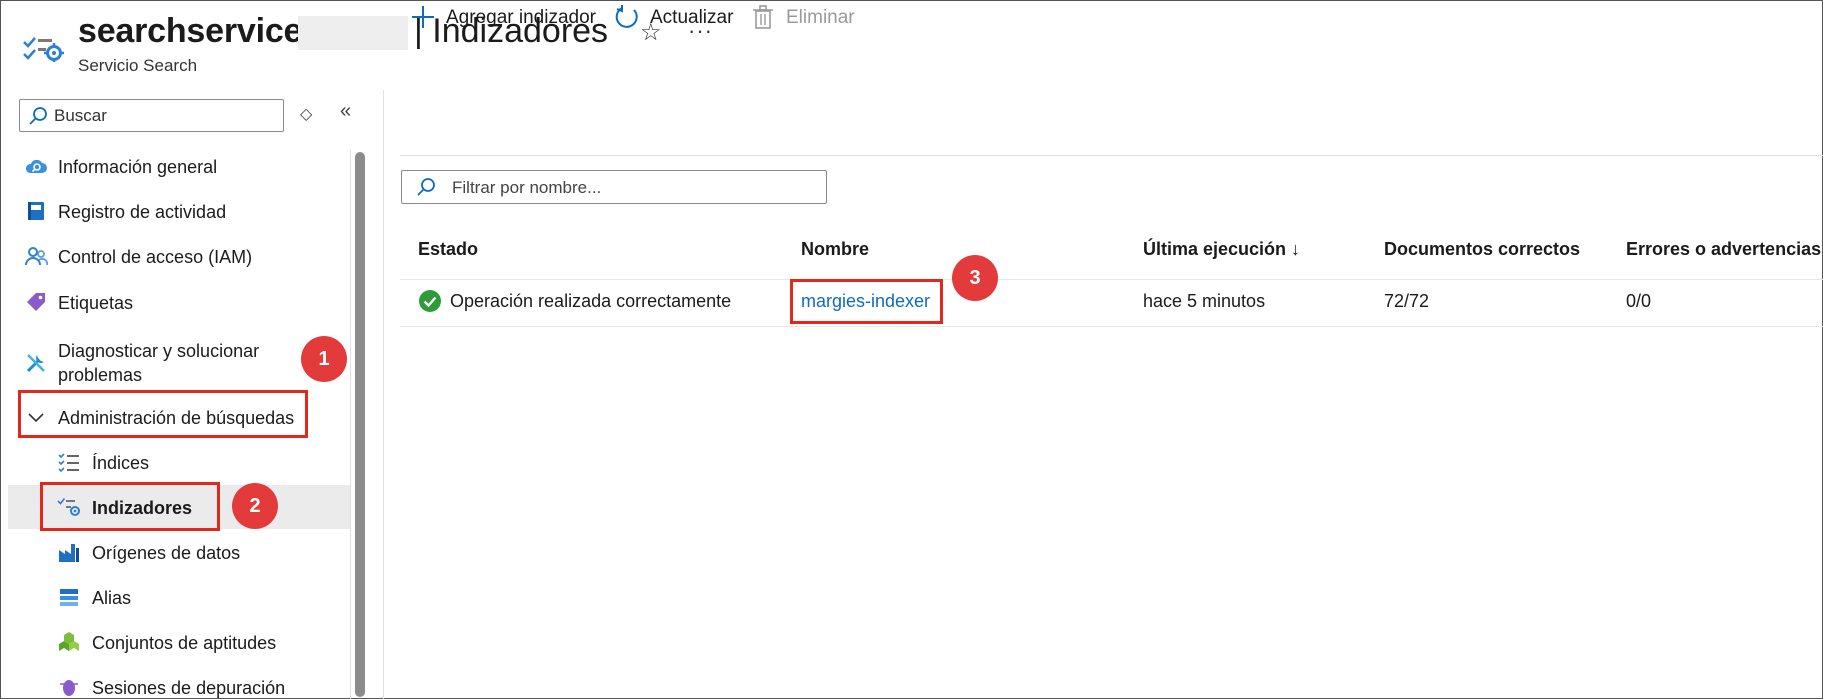  I want to click on sidebar-item-label: Índices, so click(121, 463).